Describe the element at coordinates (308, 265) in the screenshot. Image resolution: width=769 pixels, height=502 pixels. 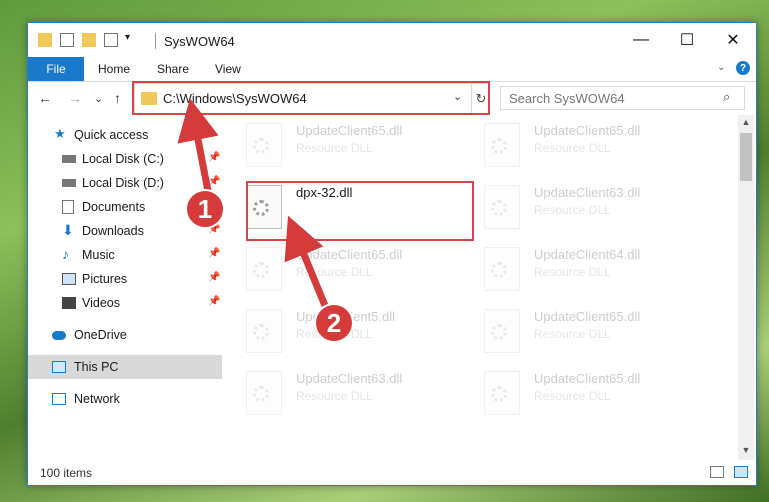
I see `arrow-to-file` at that location.